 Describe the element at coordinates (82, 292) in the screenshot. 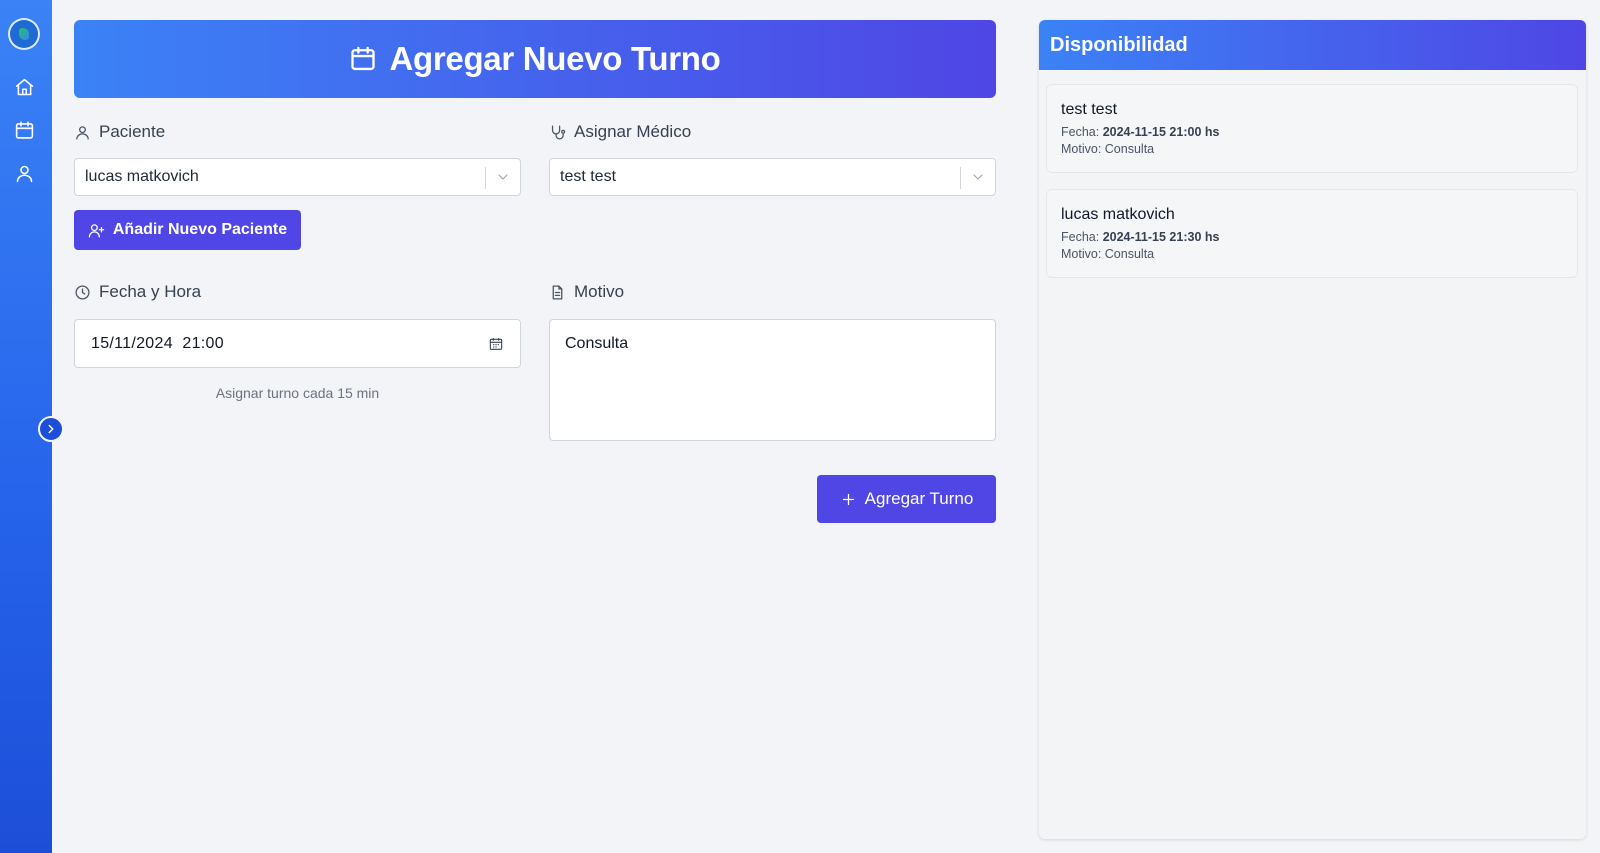

I see `clock-icon` at that location.